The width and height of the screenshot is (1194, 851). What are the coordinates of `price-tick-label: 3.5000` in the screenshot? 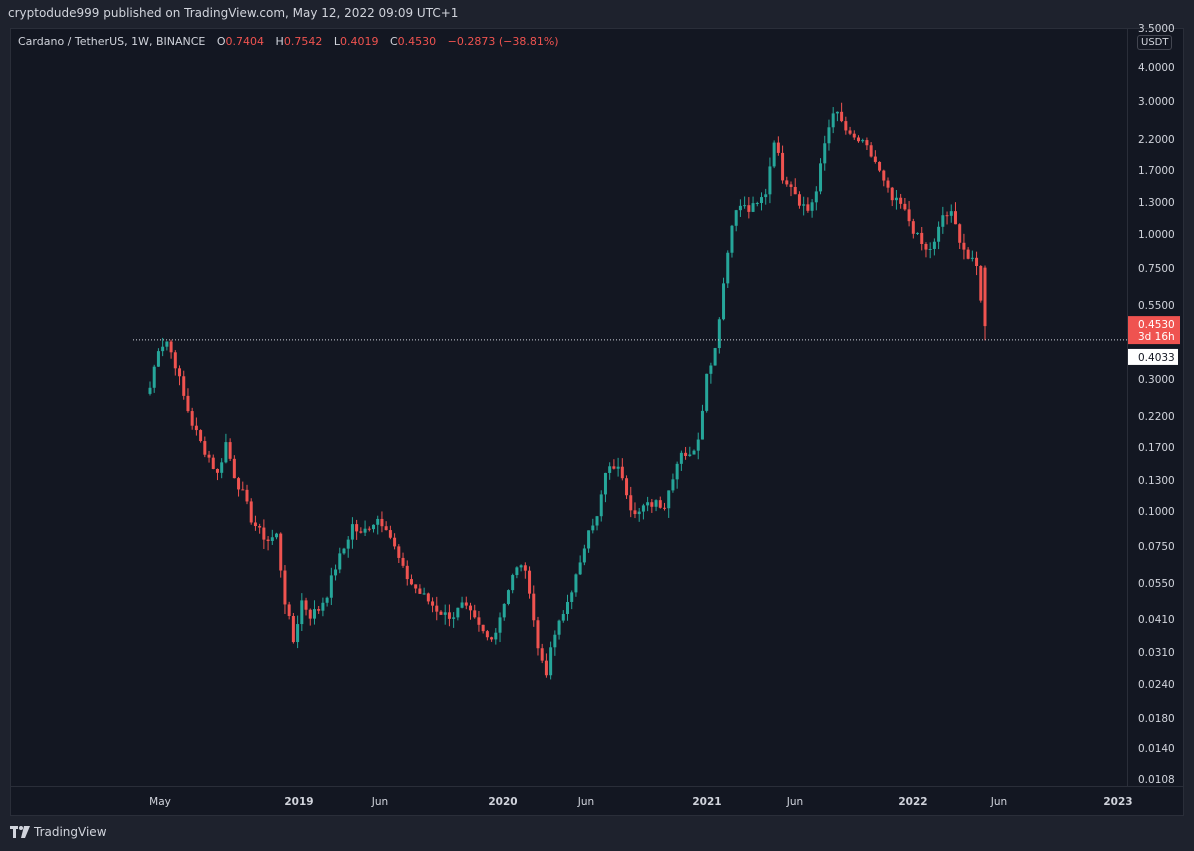 It's located at (1156, 29).